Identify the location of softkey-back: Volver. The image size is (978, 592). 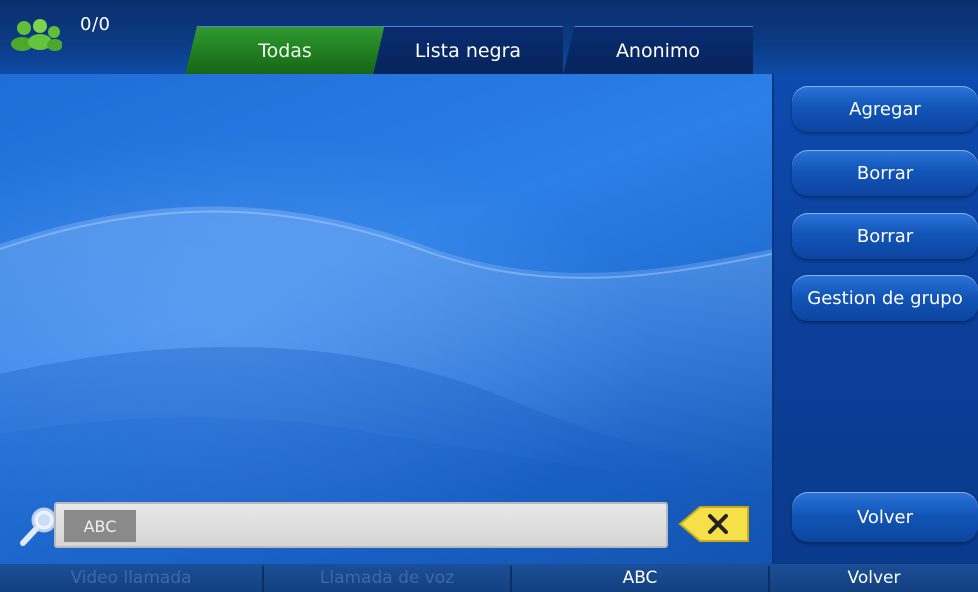
(874, 578).